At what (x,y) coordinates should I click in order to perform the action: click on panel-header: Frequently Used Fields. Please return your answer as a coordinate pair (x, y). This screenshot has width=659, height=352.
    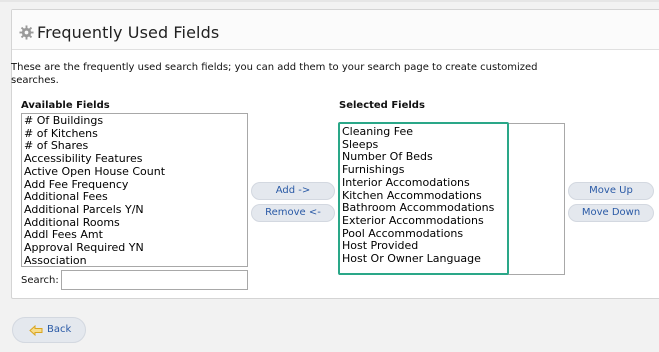
    Looking at the image, I should click on (335, 30).